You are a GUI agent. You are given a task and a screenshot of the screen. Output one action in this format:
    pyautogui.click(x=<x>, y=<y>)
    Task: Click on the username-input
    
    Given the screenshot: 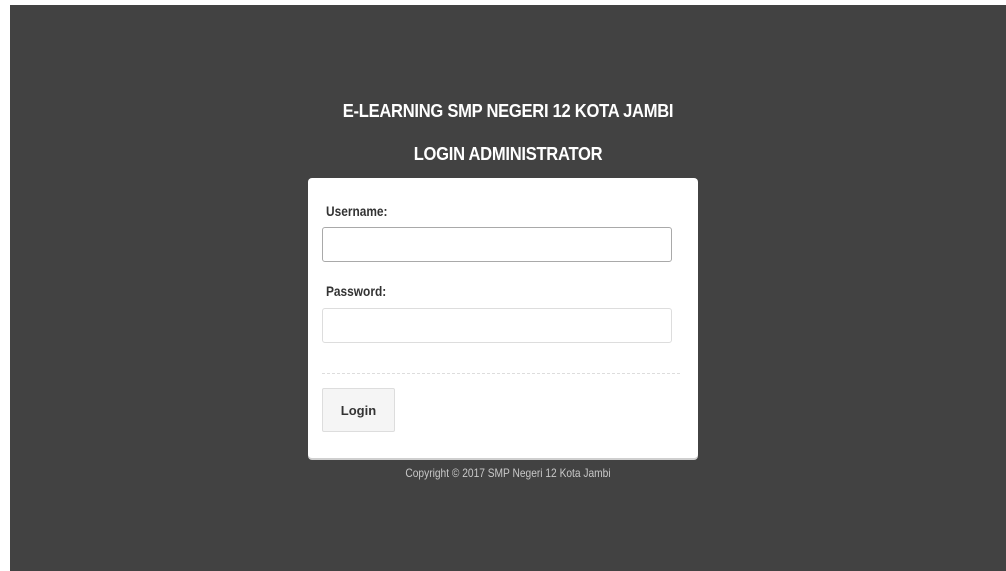 What is the action you would take?
    pyautogui.click(x=497, y=244)
    